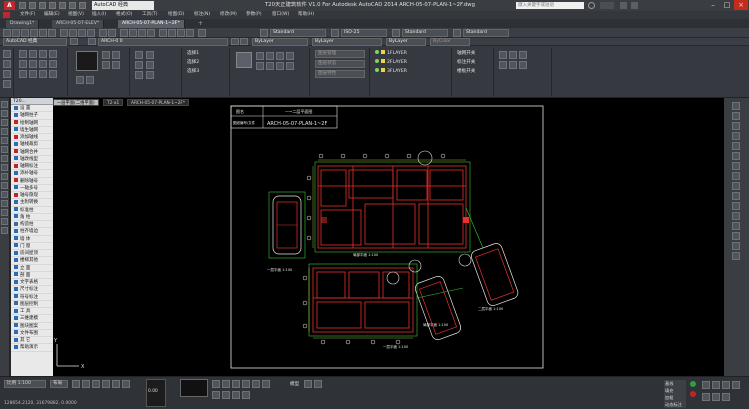 The image size is (749, 409). Describe the element at coordinates (32, 283) in the screenshot. I see `tpanel-item: 文字表格` at that location.